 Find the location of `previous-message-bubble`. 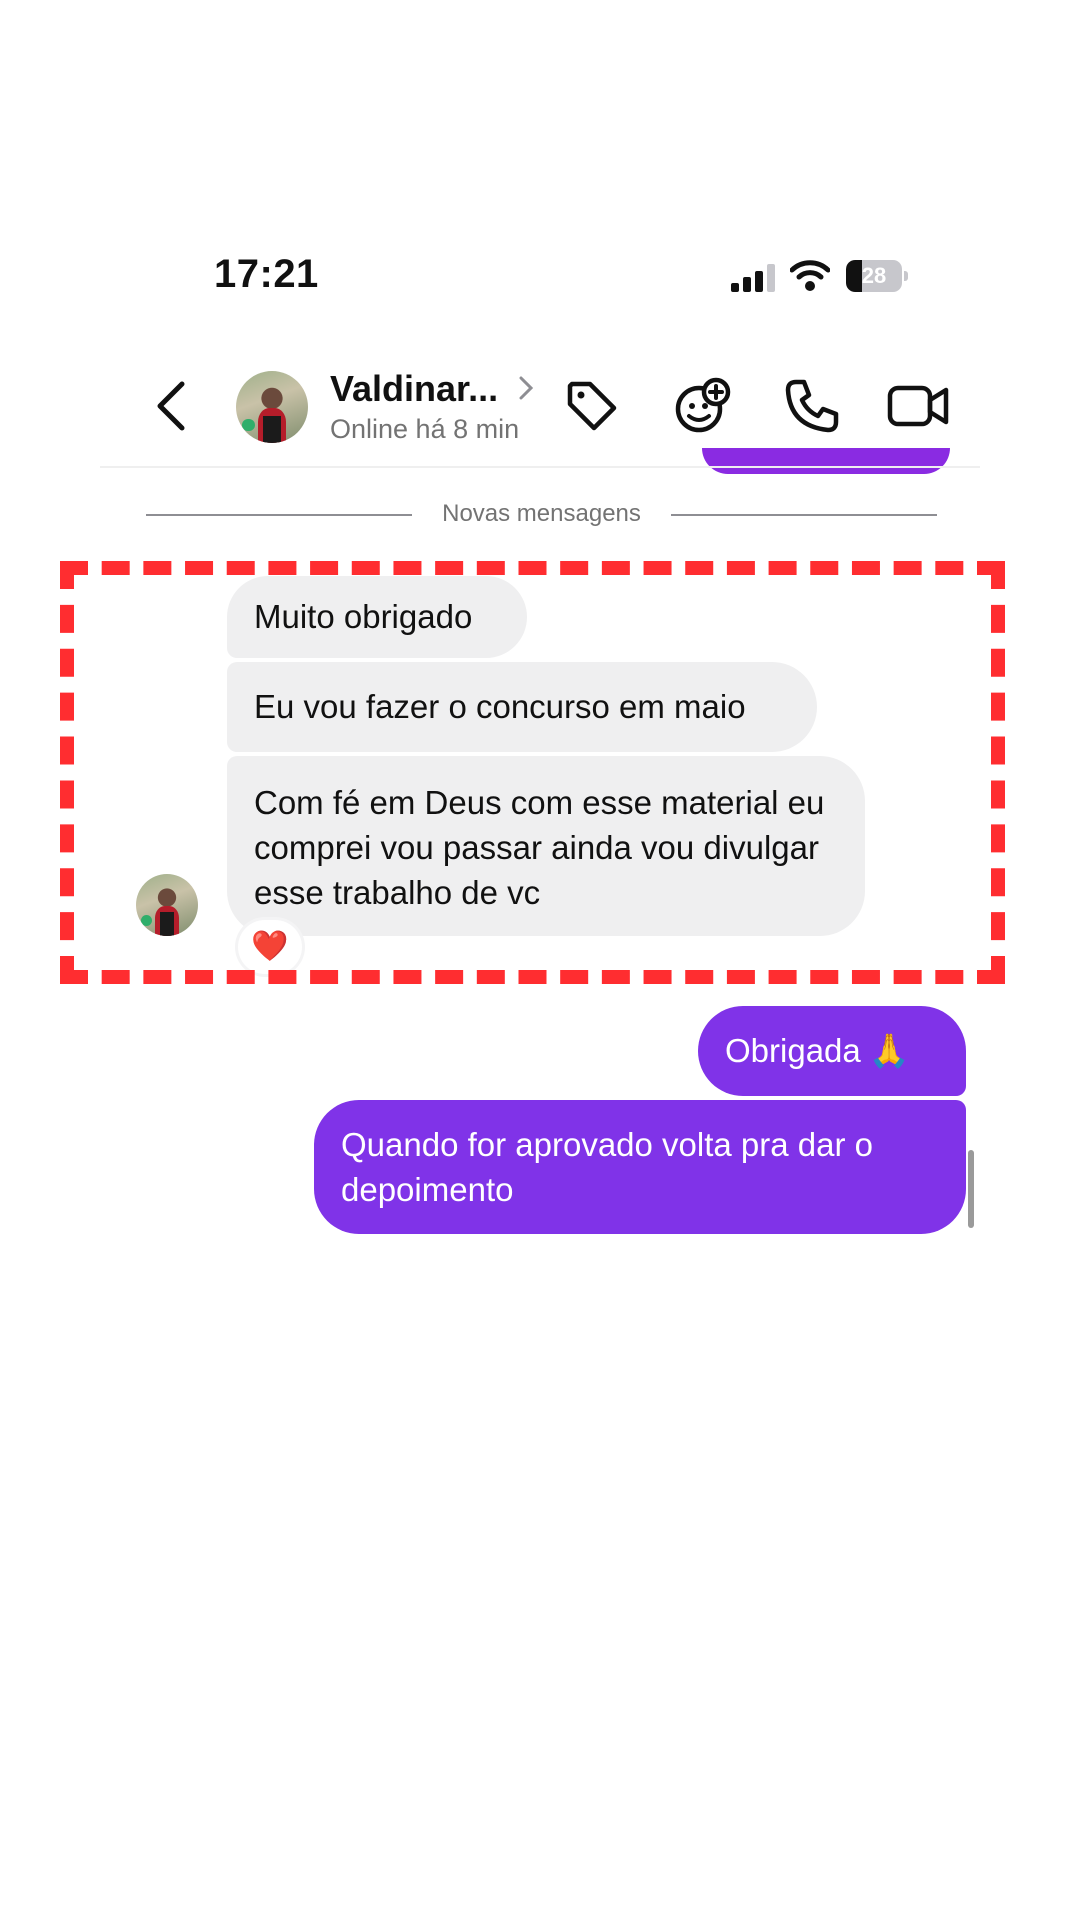

previous-message-bubble is located at coordinates (826, 461).